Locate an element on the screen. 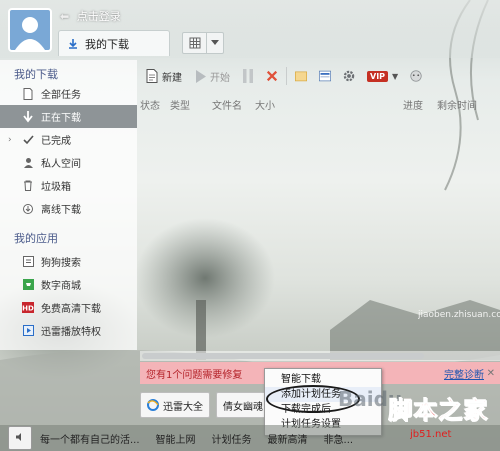 The image size is (500, 451). toolbar: 新建 开始 VIP ▼ is located at coordinates (320, 76).